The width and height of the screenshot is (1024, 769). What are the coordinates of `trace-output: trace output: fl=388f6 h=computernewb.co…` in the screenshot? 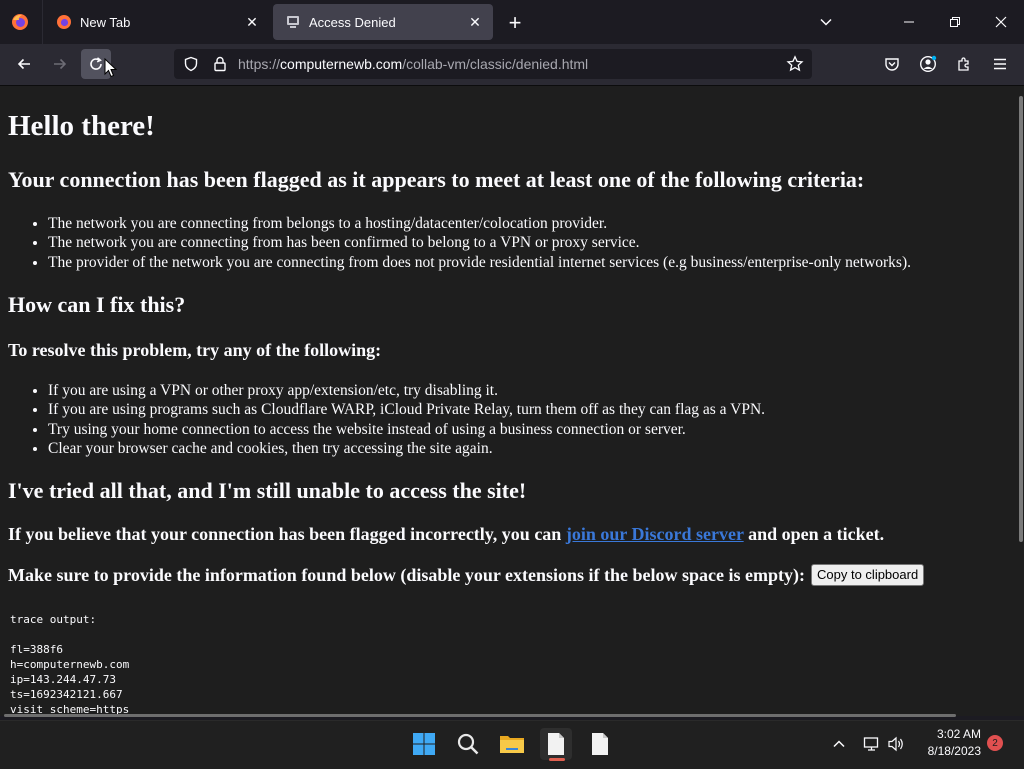 It's located at (70, 664).